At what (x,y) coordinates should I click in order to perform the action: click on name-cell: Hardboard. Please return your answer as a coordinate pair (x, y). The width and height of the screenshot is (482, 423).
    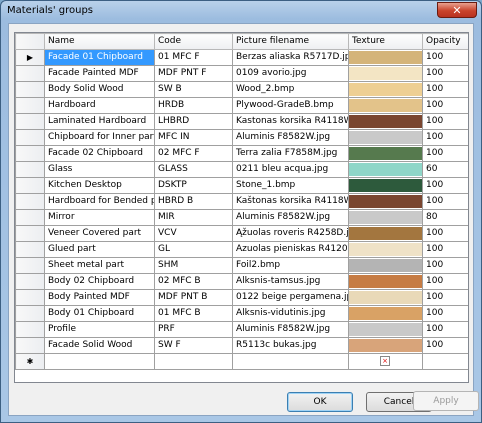
    Looking at the image, I should click on (99, 105).